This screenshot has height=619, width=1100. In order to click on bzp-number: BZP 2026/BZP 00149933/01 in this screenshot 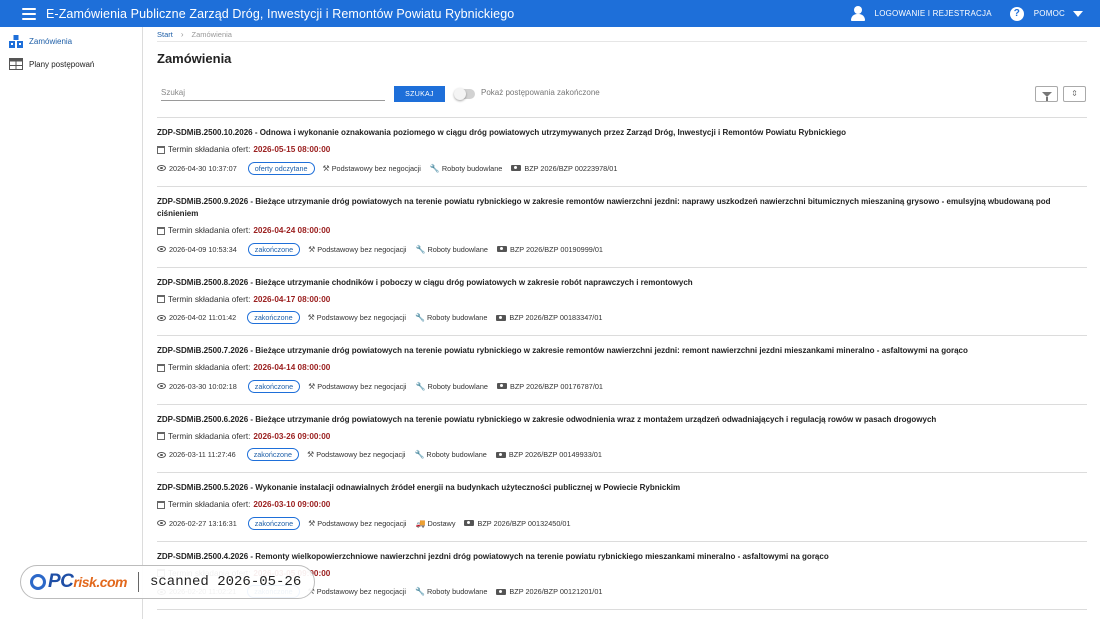, I will do `click(555, 454)`.